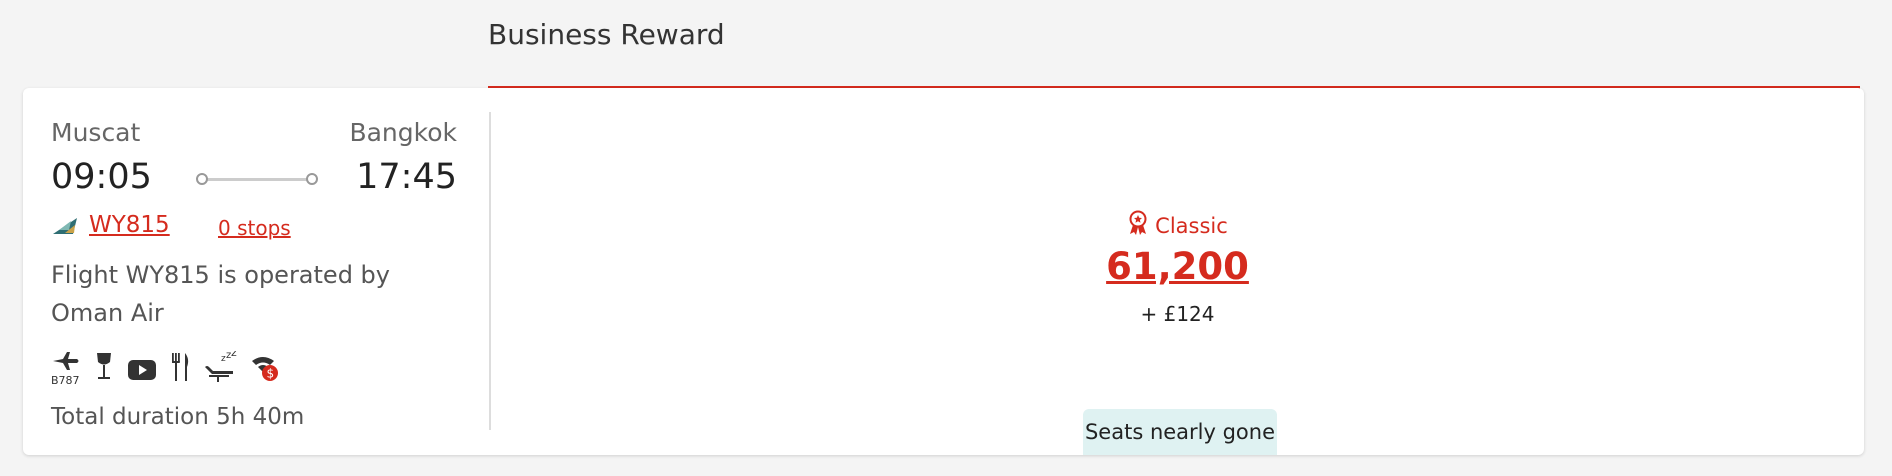 The image size is (1892, 476). I want to click on fare-type-label: Classic, so click(1177, 225).